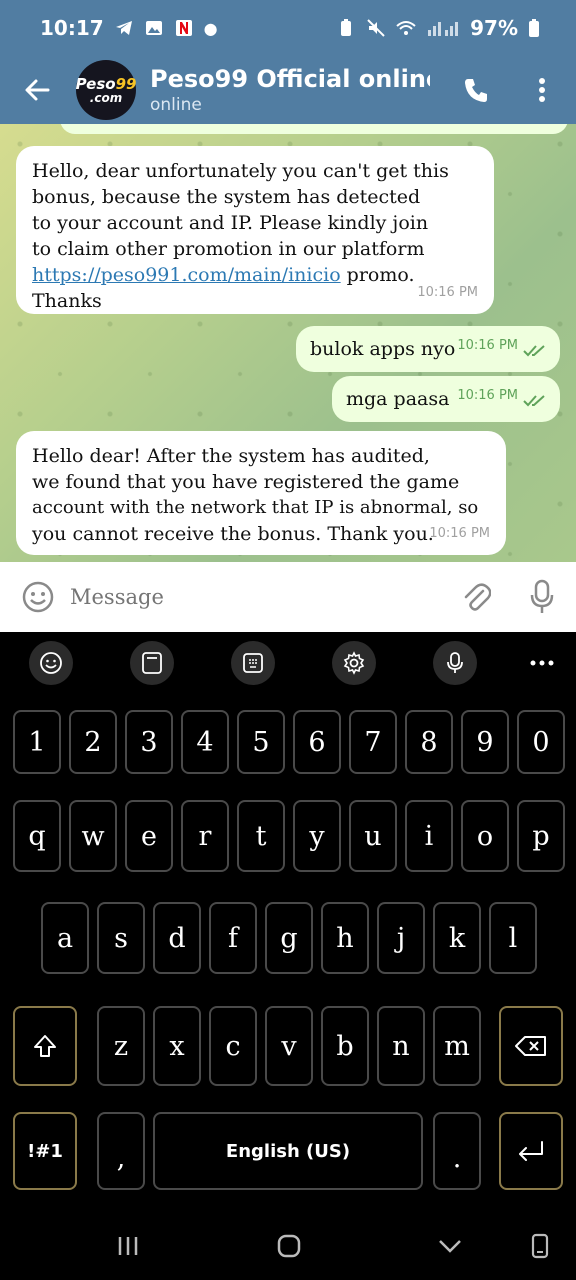 This screenshot has height=1280, width=576. What do you see at coordinates (37, 836) in the screenshot?
I see `key-q: q` at bounding box center [37, 836].